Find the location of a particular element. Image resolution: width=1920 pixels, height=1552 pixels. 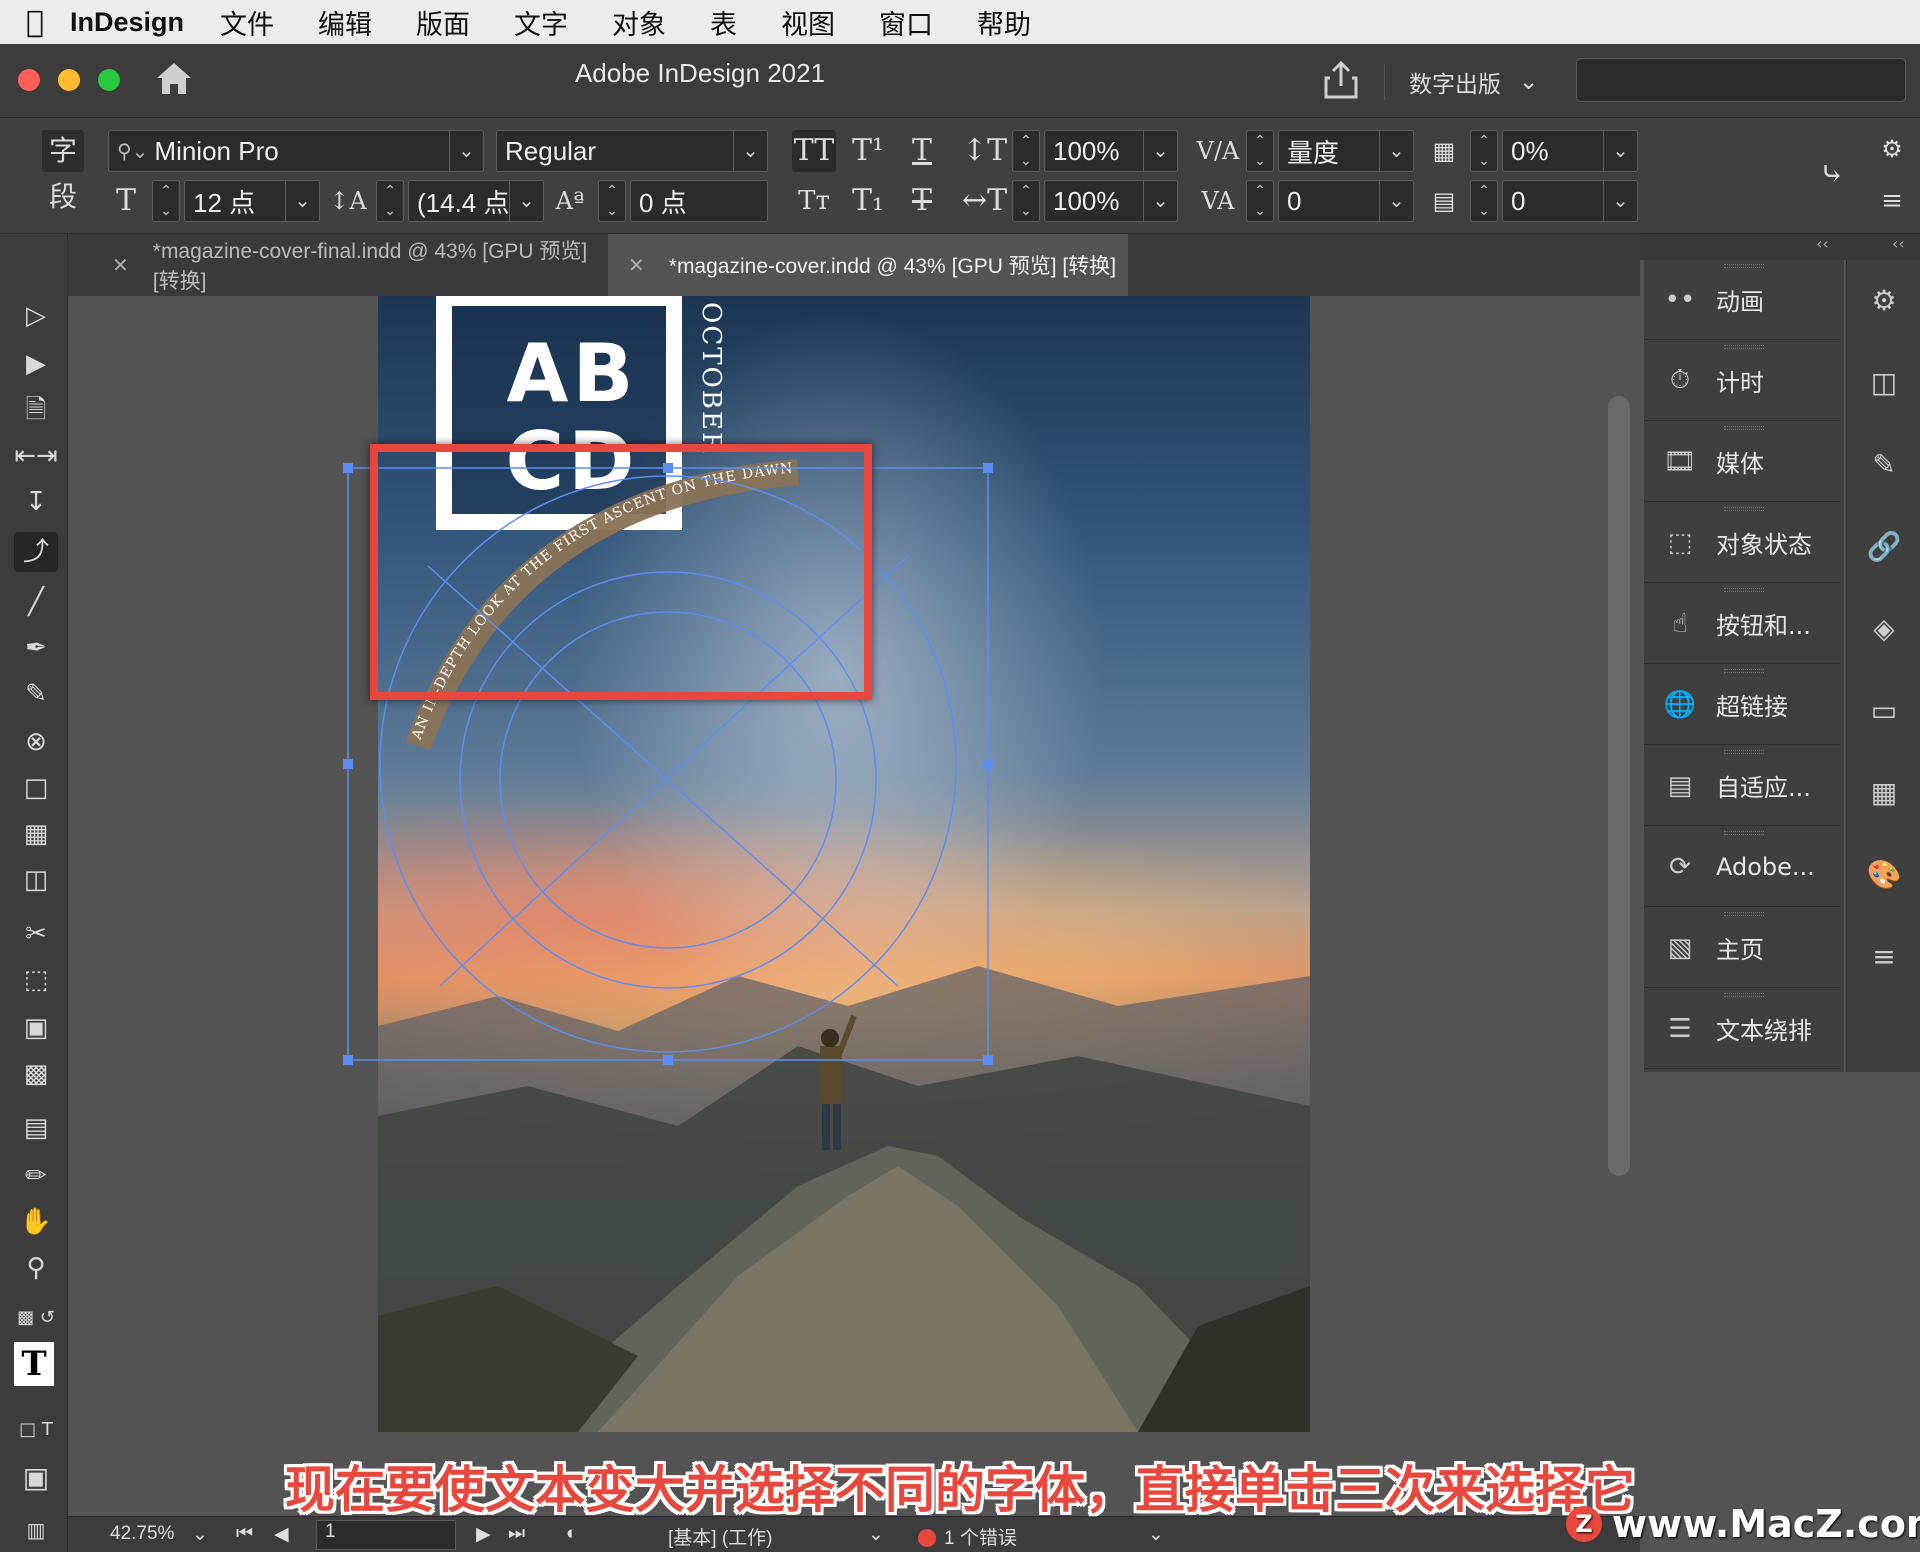

note-tool-icon: ▤ is located at coordinates (36, 1128).